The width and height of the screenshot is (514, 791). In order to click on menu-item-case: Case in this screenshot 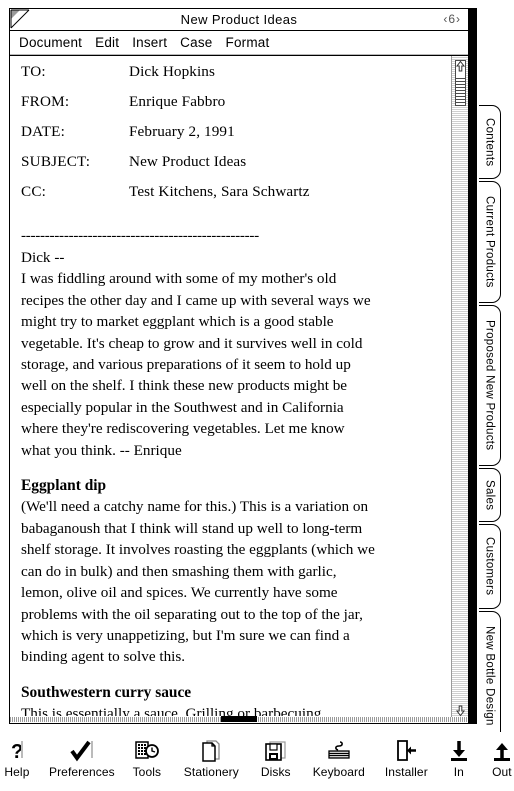, I will do `click(196, 42)`.